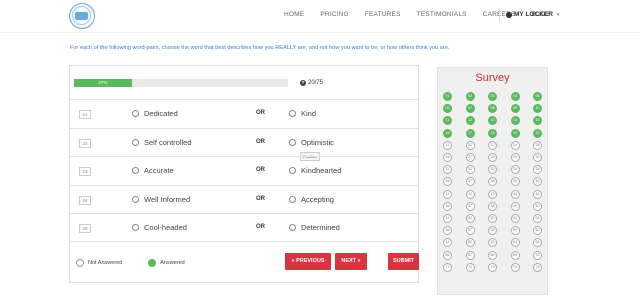  Describe the element at coordinates (515, 194) in the screenshot. I see `survey-question-44: 44` at that location.